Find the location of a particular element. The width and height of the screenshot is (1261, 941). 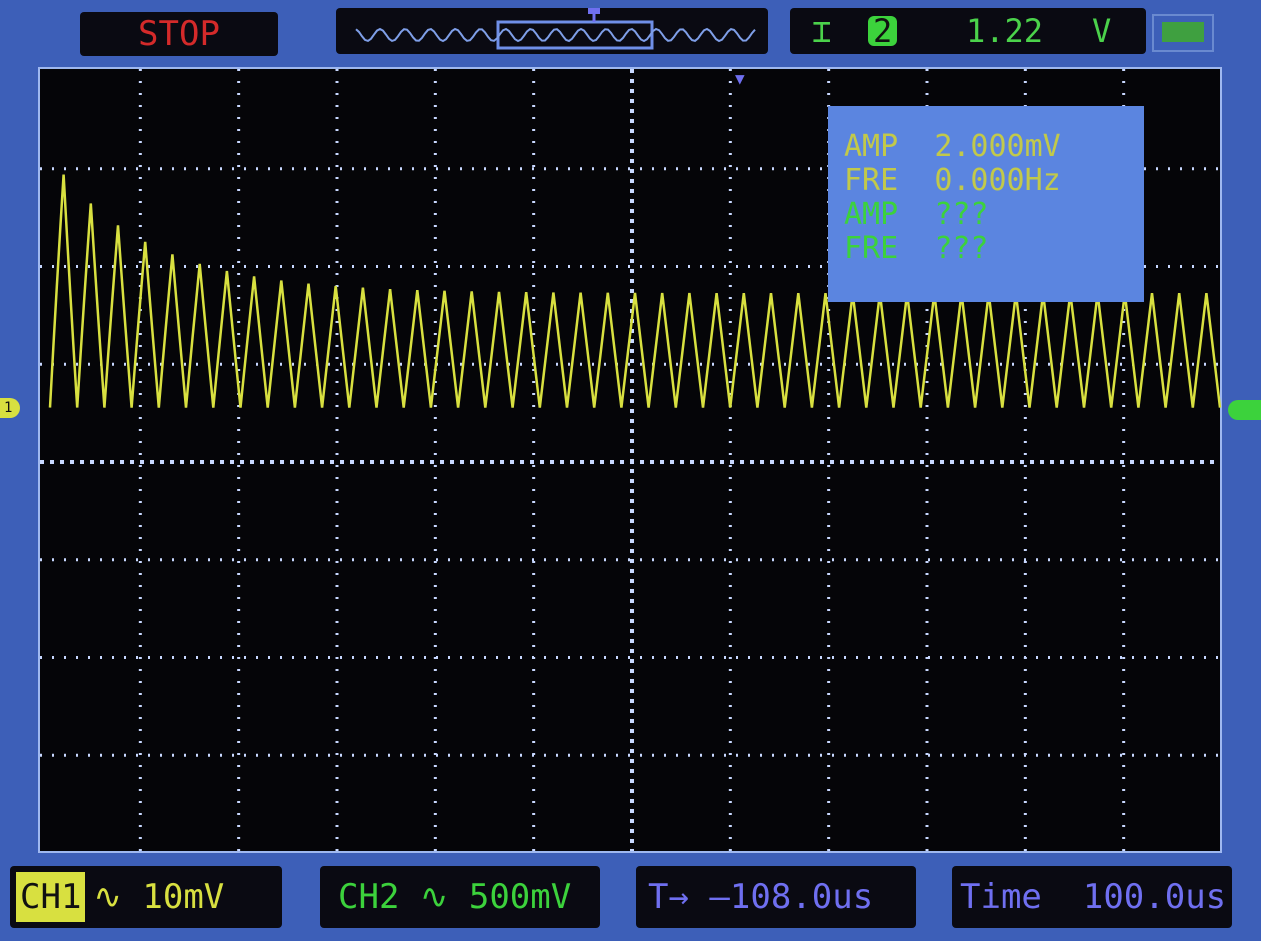

memory-overview-waveform is located at coordinates (555, 29).